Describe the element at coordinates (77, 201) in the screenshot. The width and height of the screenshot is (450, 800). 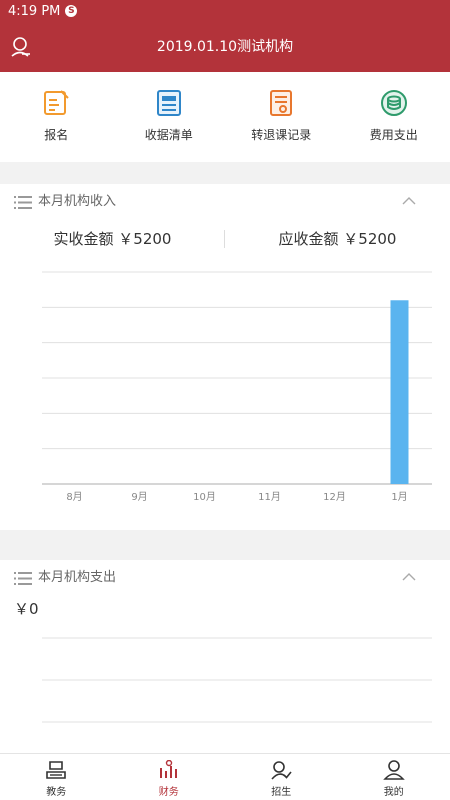
I see `income-card-title: 本月机构收入` at that location.